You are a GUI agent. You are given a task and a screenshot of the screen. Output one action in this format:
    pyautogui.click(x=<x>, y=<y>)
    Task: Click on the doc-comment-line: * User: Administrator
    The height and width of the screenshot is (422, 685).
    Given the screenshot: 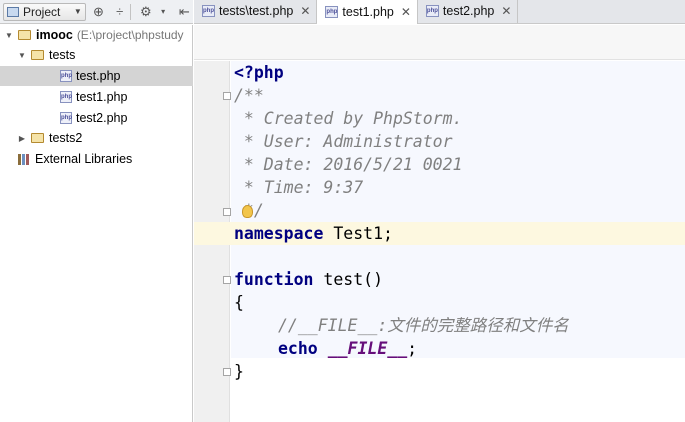 What is the action you would take?
    pyautogui.click(x=343, y=141)
    